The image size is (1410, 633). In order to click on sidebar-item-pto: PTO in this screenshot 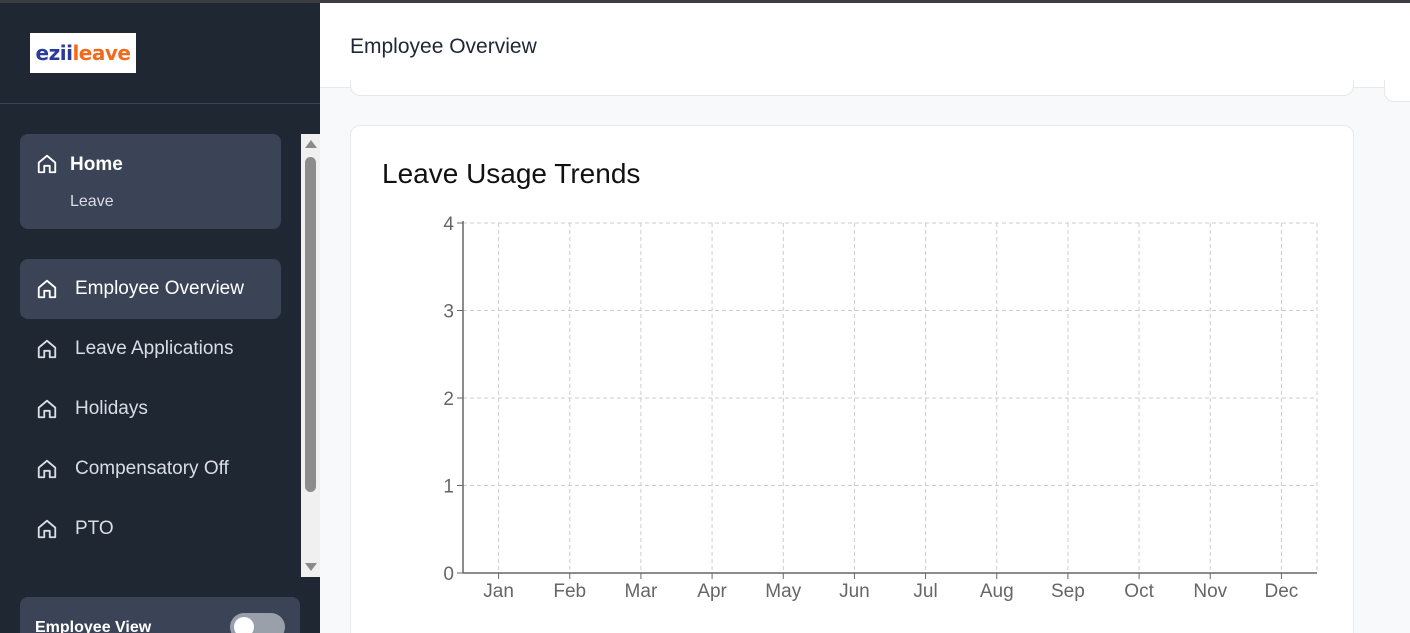, I will do `click(150, 529)`.